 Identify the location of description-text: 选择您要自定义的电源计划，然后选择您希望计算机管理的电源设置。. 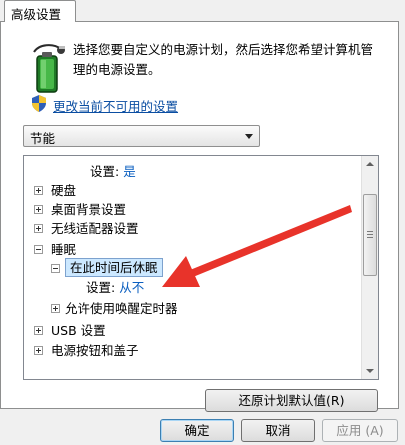
(223, 59).